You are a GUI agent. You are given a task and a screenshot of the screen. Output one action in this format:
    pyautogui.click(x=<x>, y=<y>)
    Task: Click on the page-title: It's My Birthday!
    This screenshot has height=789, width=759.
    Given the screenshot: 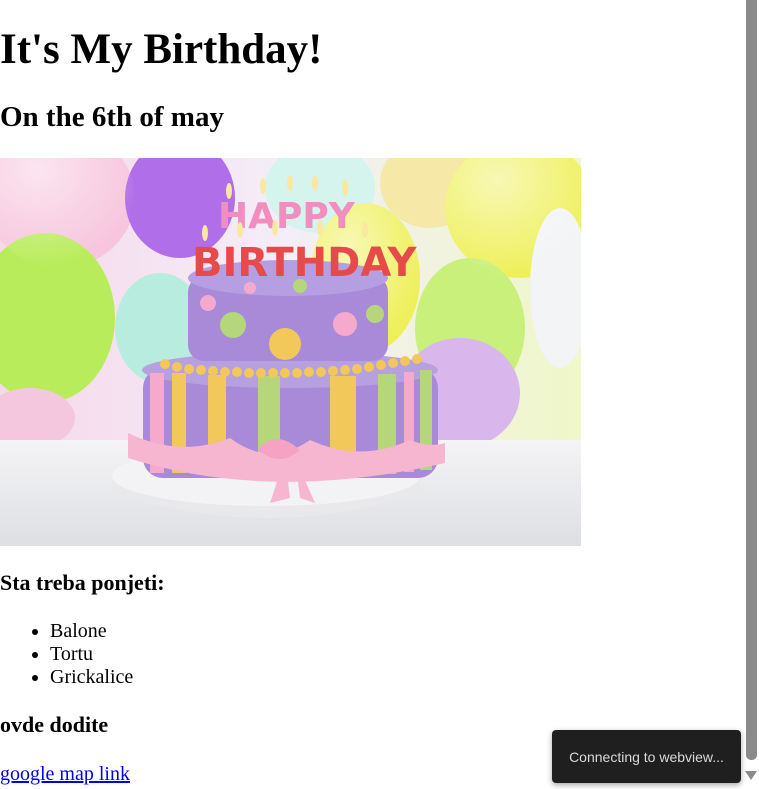 What is the action you would take?
    pyautogui.click(x=161, y=49)
    